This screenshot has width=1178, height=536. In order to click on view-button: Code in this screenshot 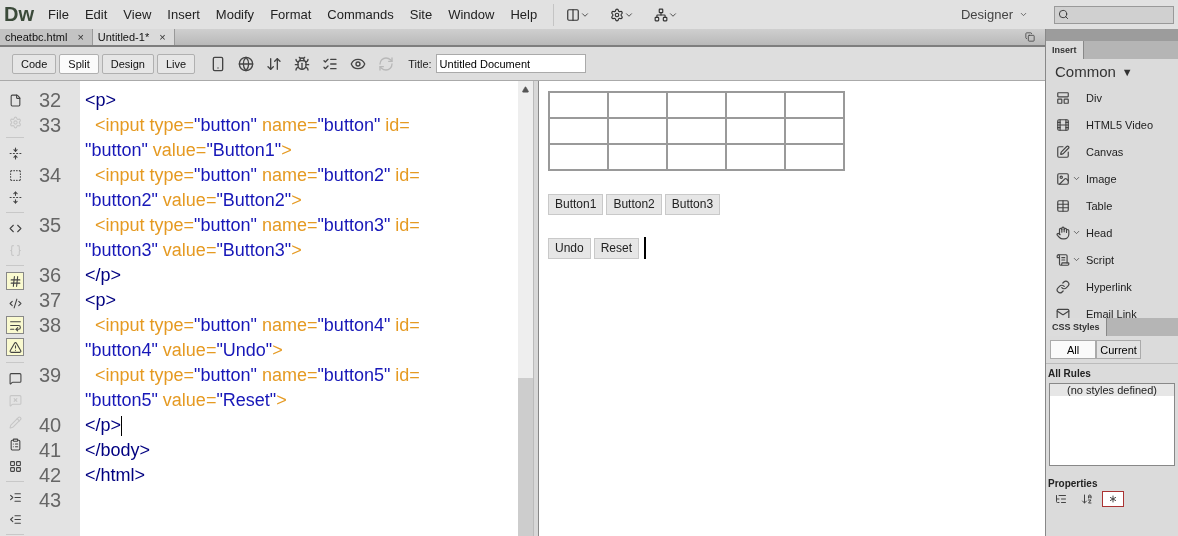, I will do `click(34, 63)`.